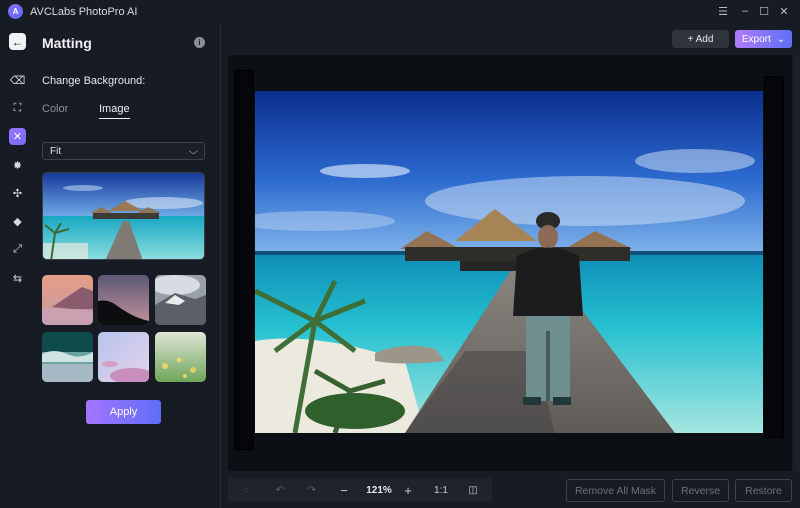 The width and height of the screenshot is (800, 508). Describe the element at coordinates (379, 490) in the screenshot. I see `zoom-level: 121%` at that location.